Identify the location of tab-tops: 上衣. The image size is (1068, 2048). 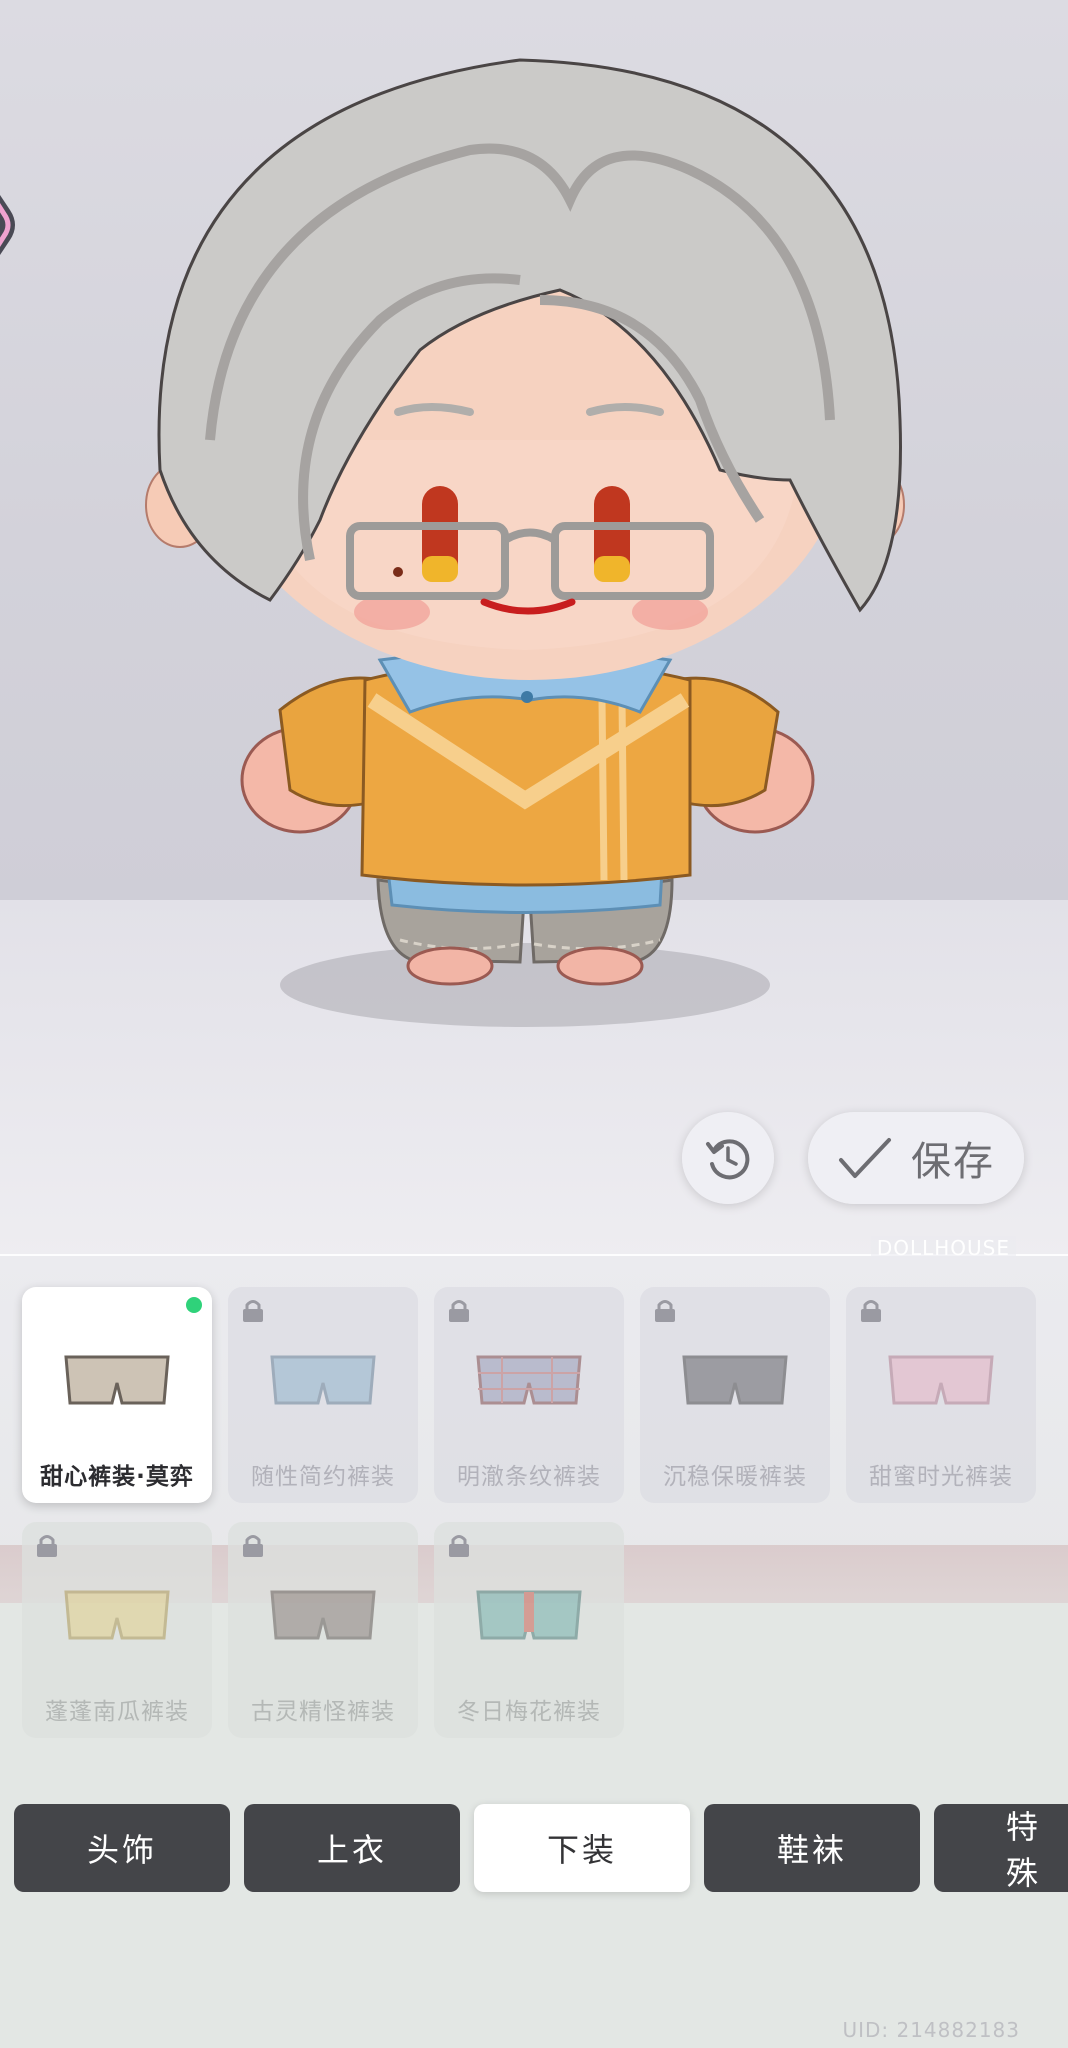
(352, 1848).